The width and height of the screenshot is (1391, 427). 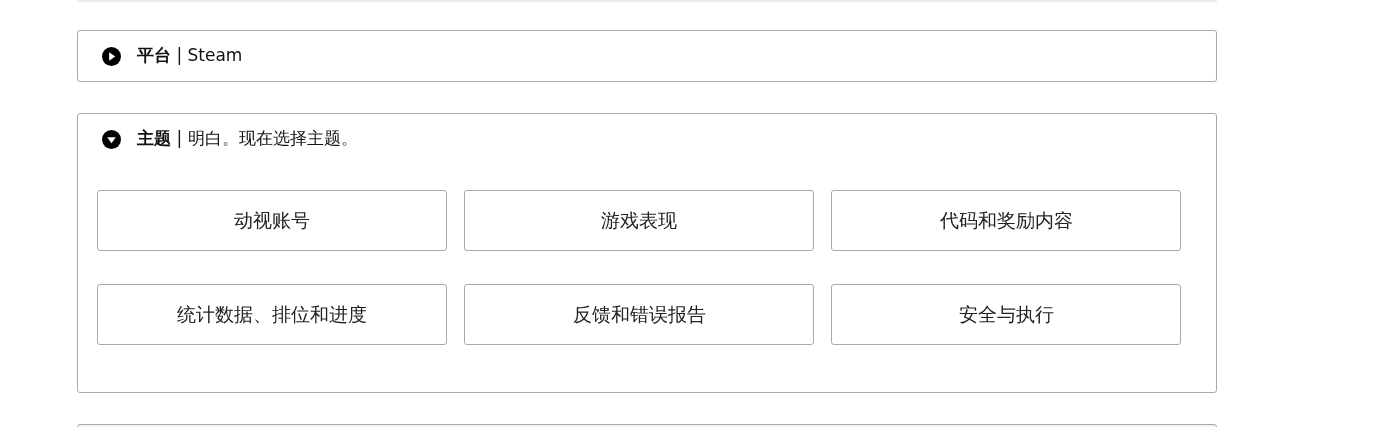 I want to click on section-heading: 平台 | Steam, so click(x=190, y=56).